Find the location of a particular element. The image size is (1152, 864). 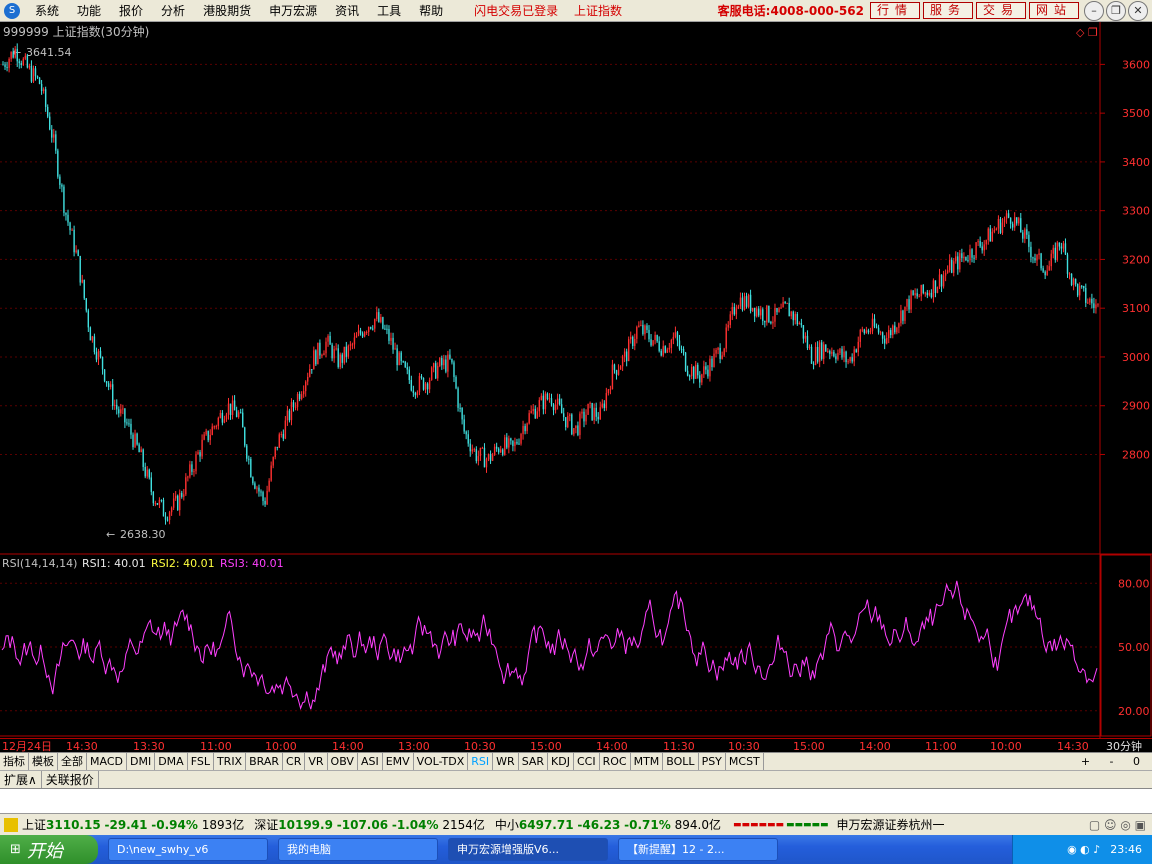

tab-macd: MACD is located at coordinates (107, 761).